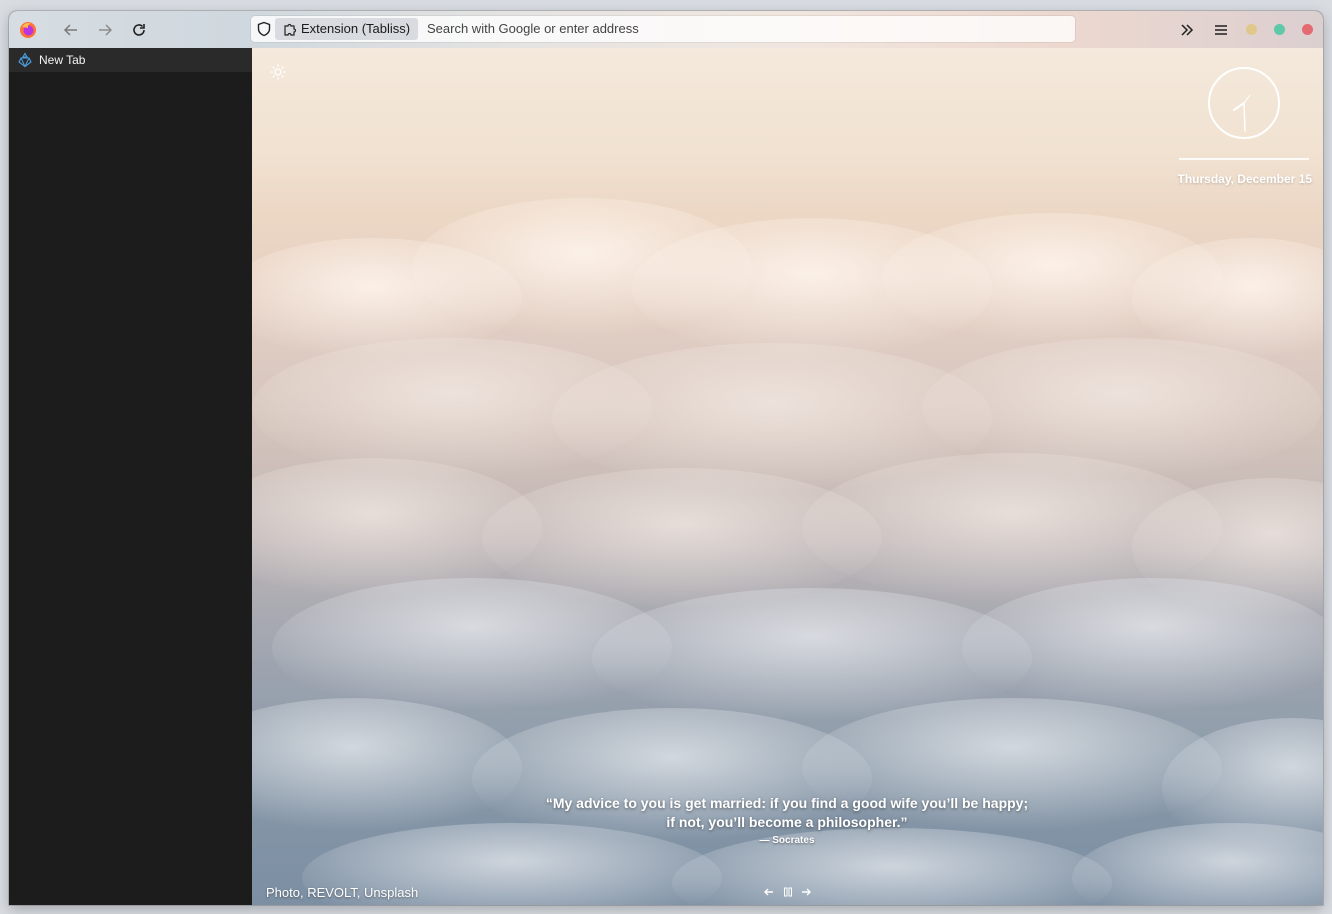 The width and height of the screenshot is (1332, 914). I want to click on menu-button, so click(1221, 30).